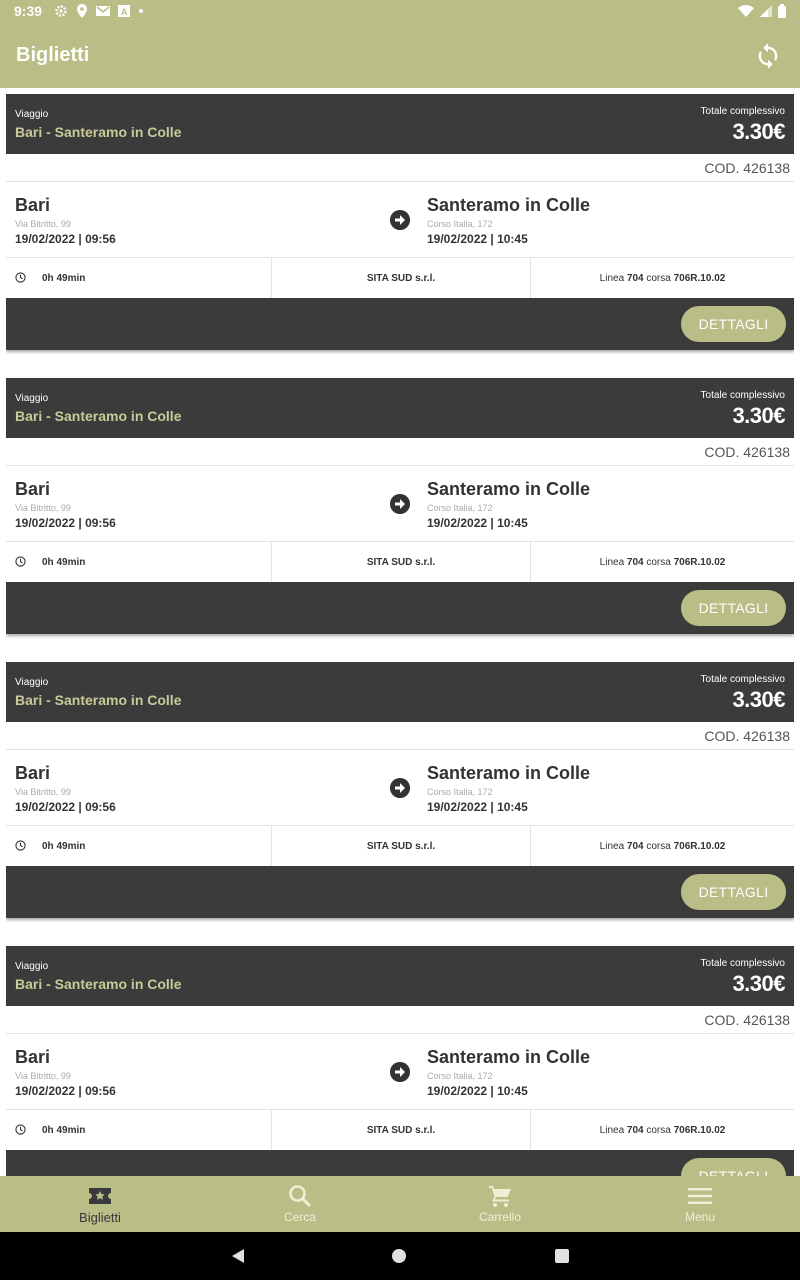 Image resolution: width=800 pixels, height=1280 pixels. Describe the element at coordinates (100, 1217) in the screenshot. I see `nav-label: Biglietti` at that location.